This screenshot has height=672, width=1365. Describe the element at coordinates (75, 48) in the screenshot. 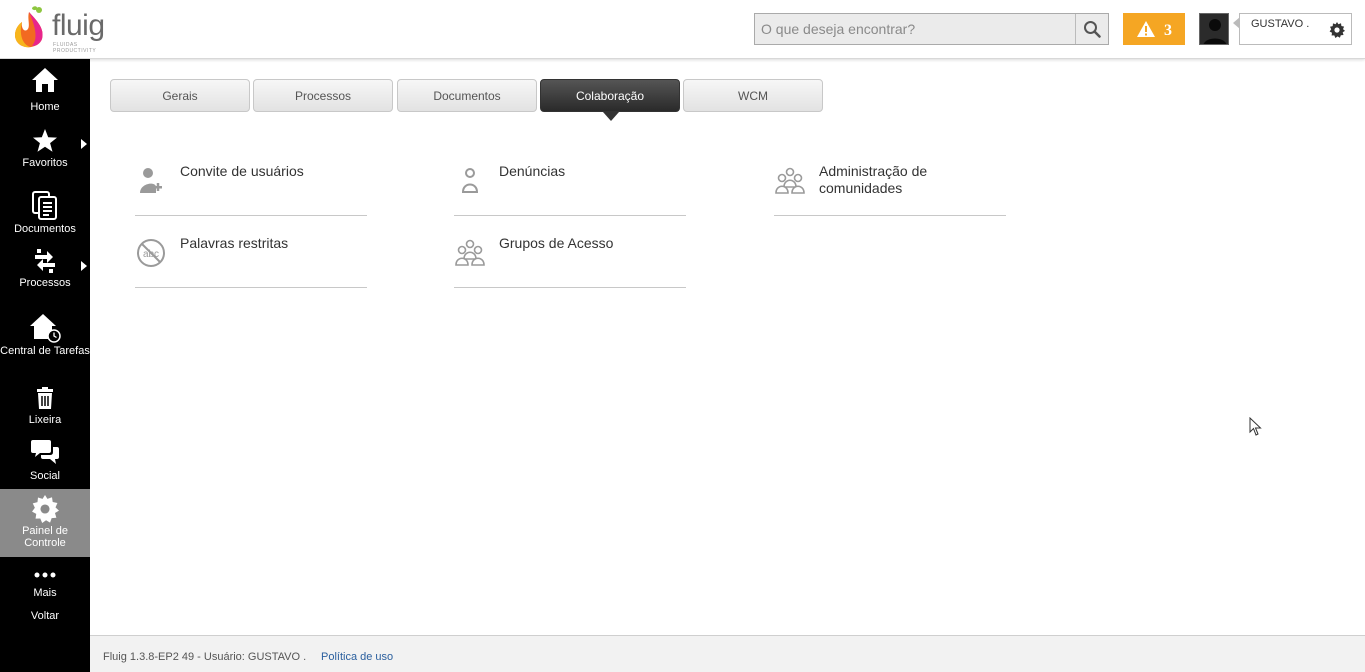

I see `logo-subtext: FLUIDAS PRODUCTIVITY` at that location.